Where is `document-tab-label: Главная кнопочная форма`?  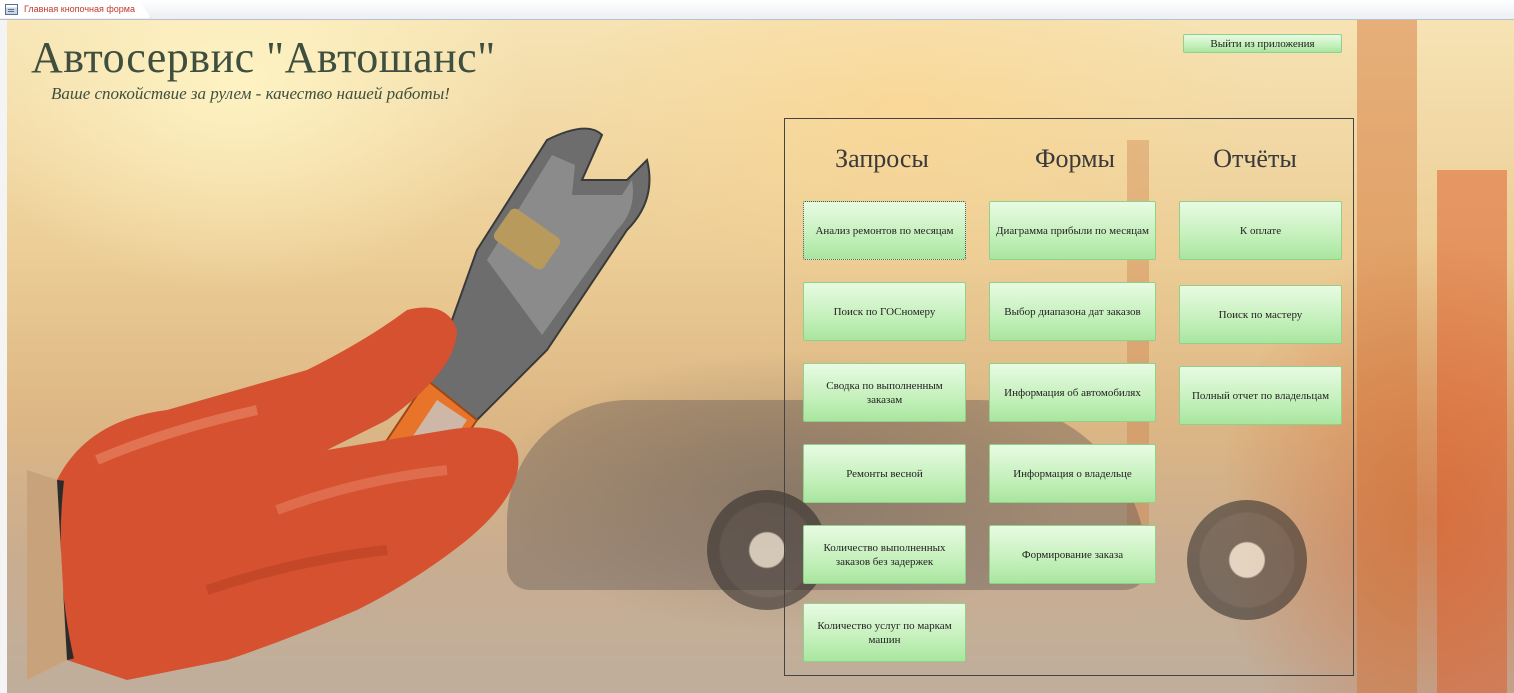 document-tab-label: Главная кнопочная форма is located at coordinates (79, 9).